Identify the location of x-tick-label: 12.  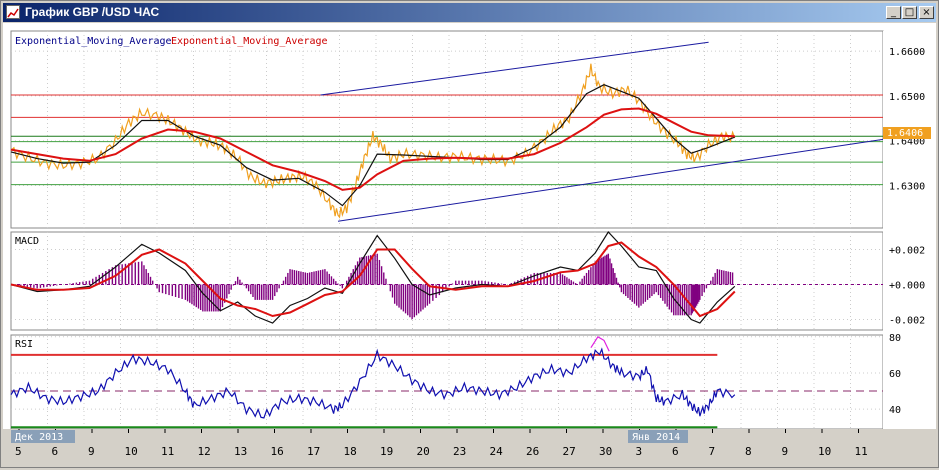
(204, 451).